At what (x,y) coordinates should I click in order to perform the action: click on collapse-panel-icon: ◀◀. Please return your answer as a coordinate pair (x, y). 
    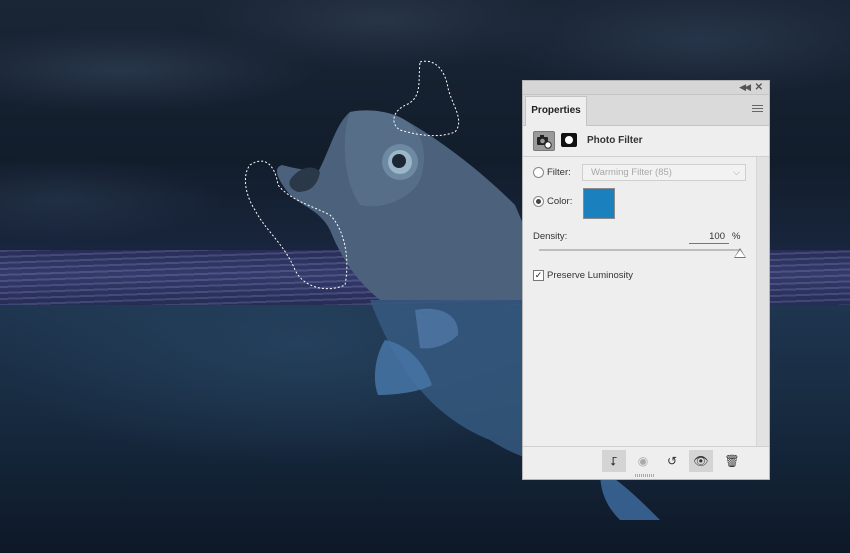
    Looking at the image, I should click on (745, 87).